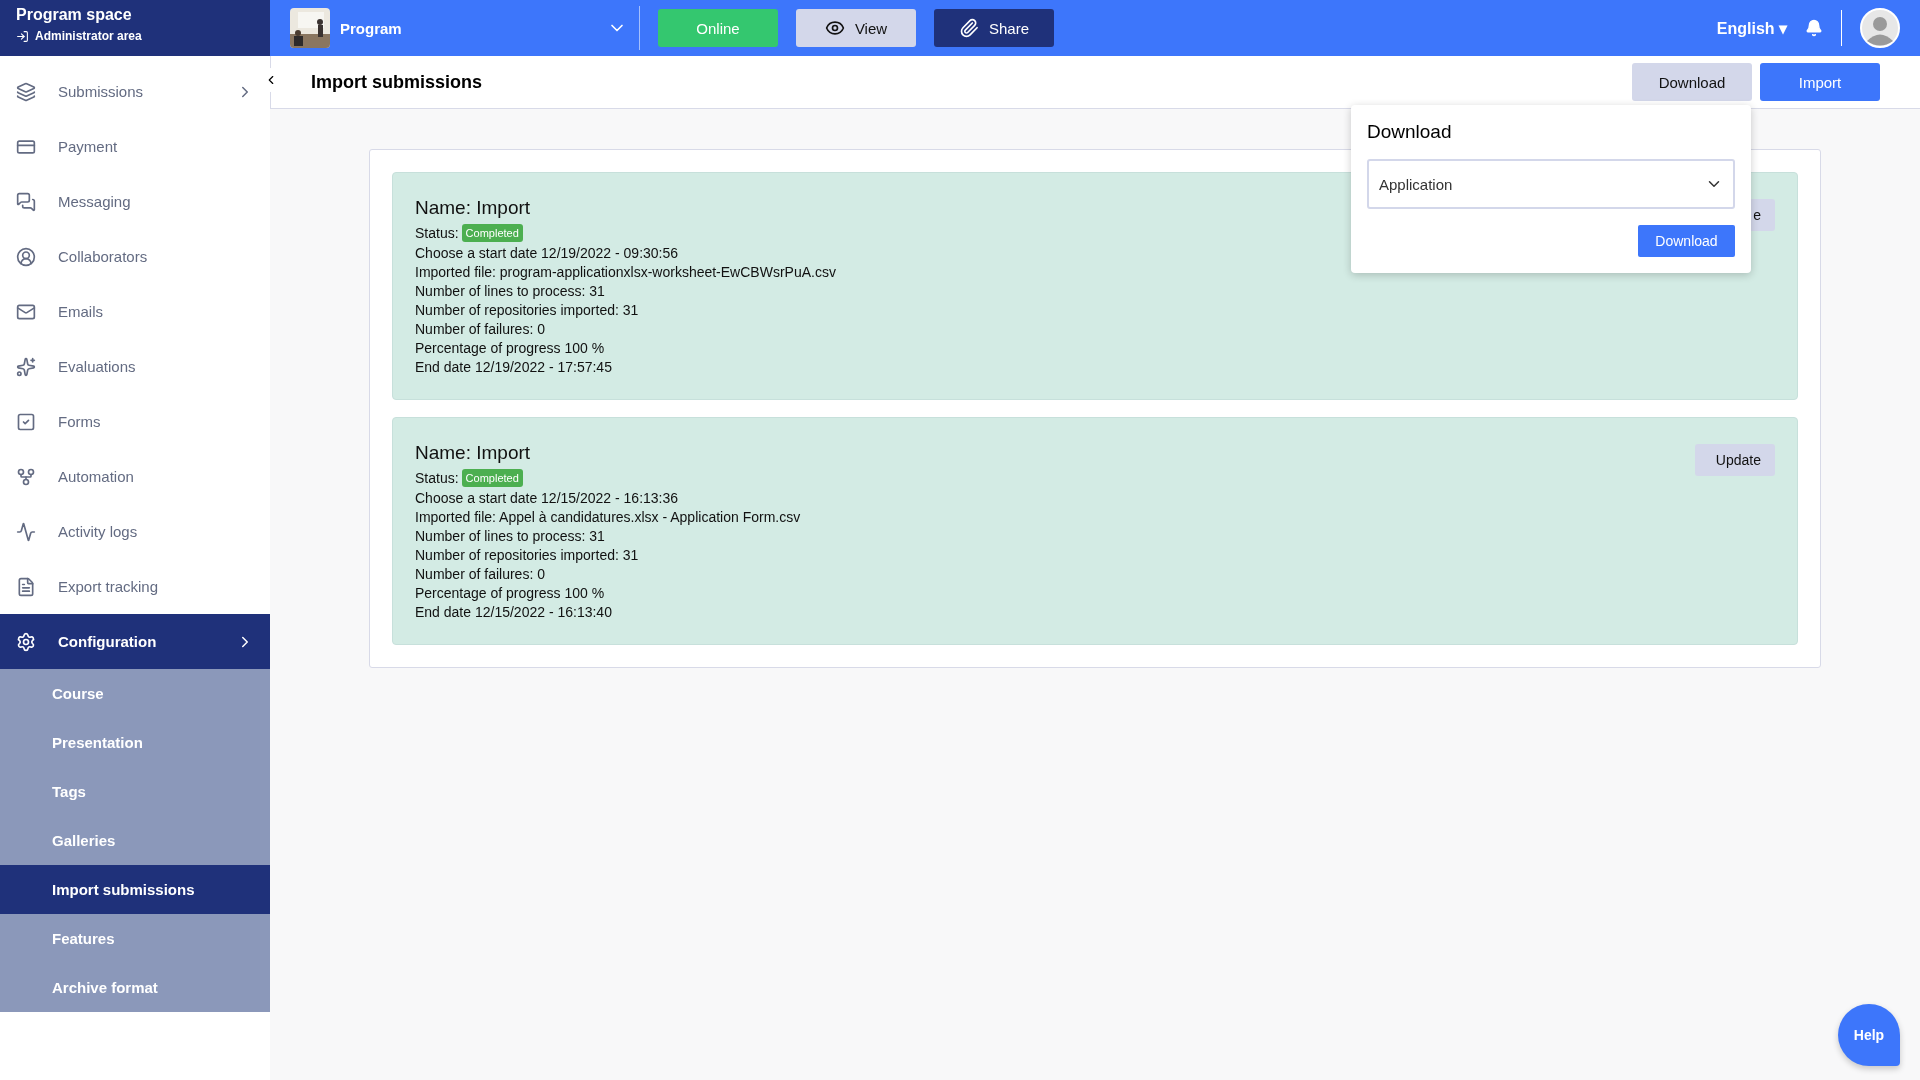 Image resolution: width=1920 pixels, height=1080 pixels. Describe the element at coordinates (834, 28) in the screenshot. I see `eye-icon` at that location.